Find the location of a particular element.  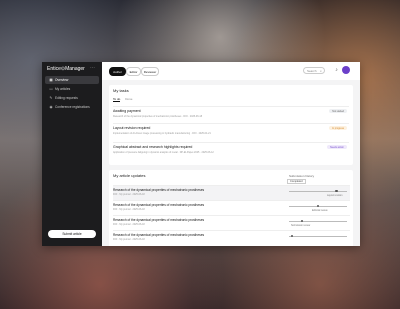

tab-done: Done is located at coordinates (128, 99).